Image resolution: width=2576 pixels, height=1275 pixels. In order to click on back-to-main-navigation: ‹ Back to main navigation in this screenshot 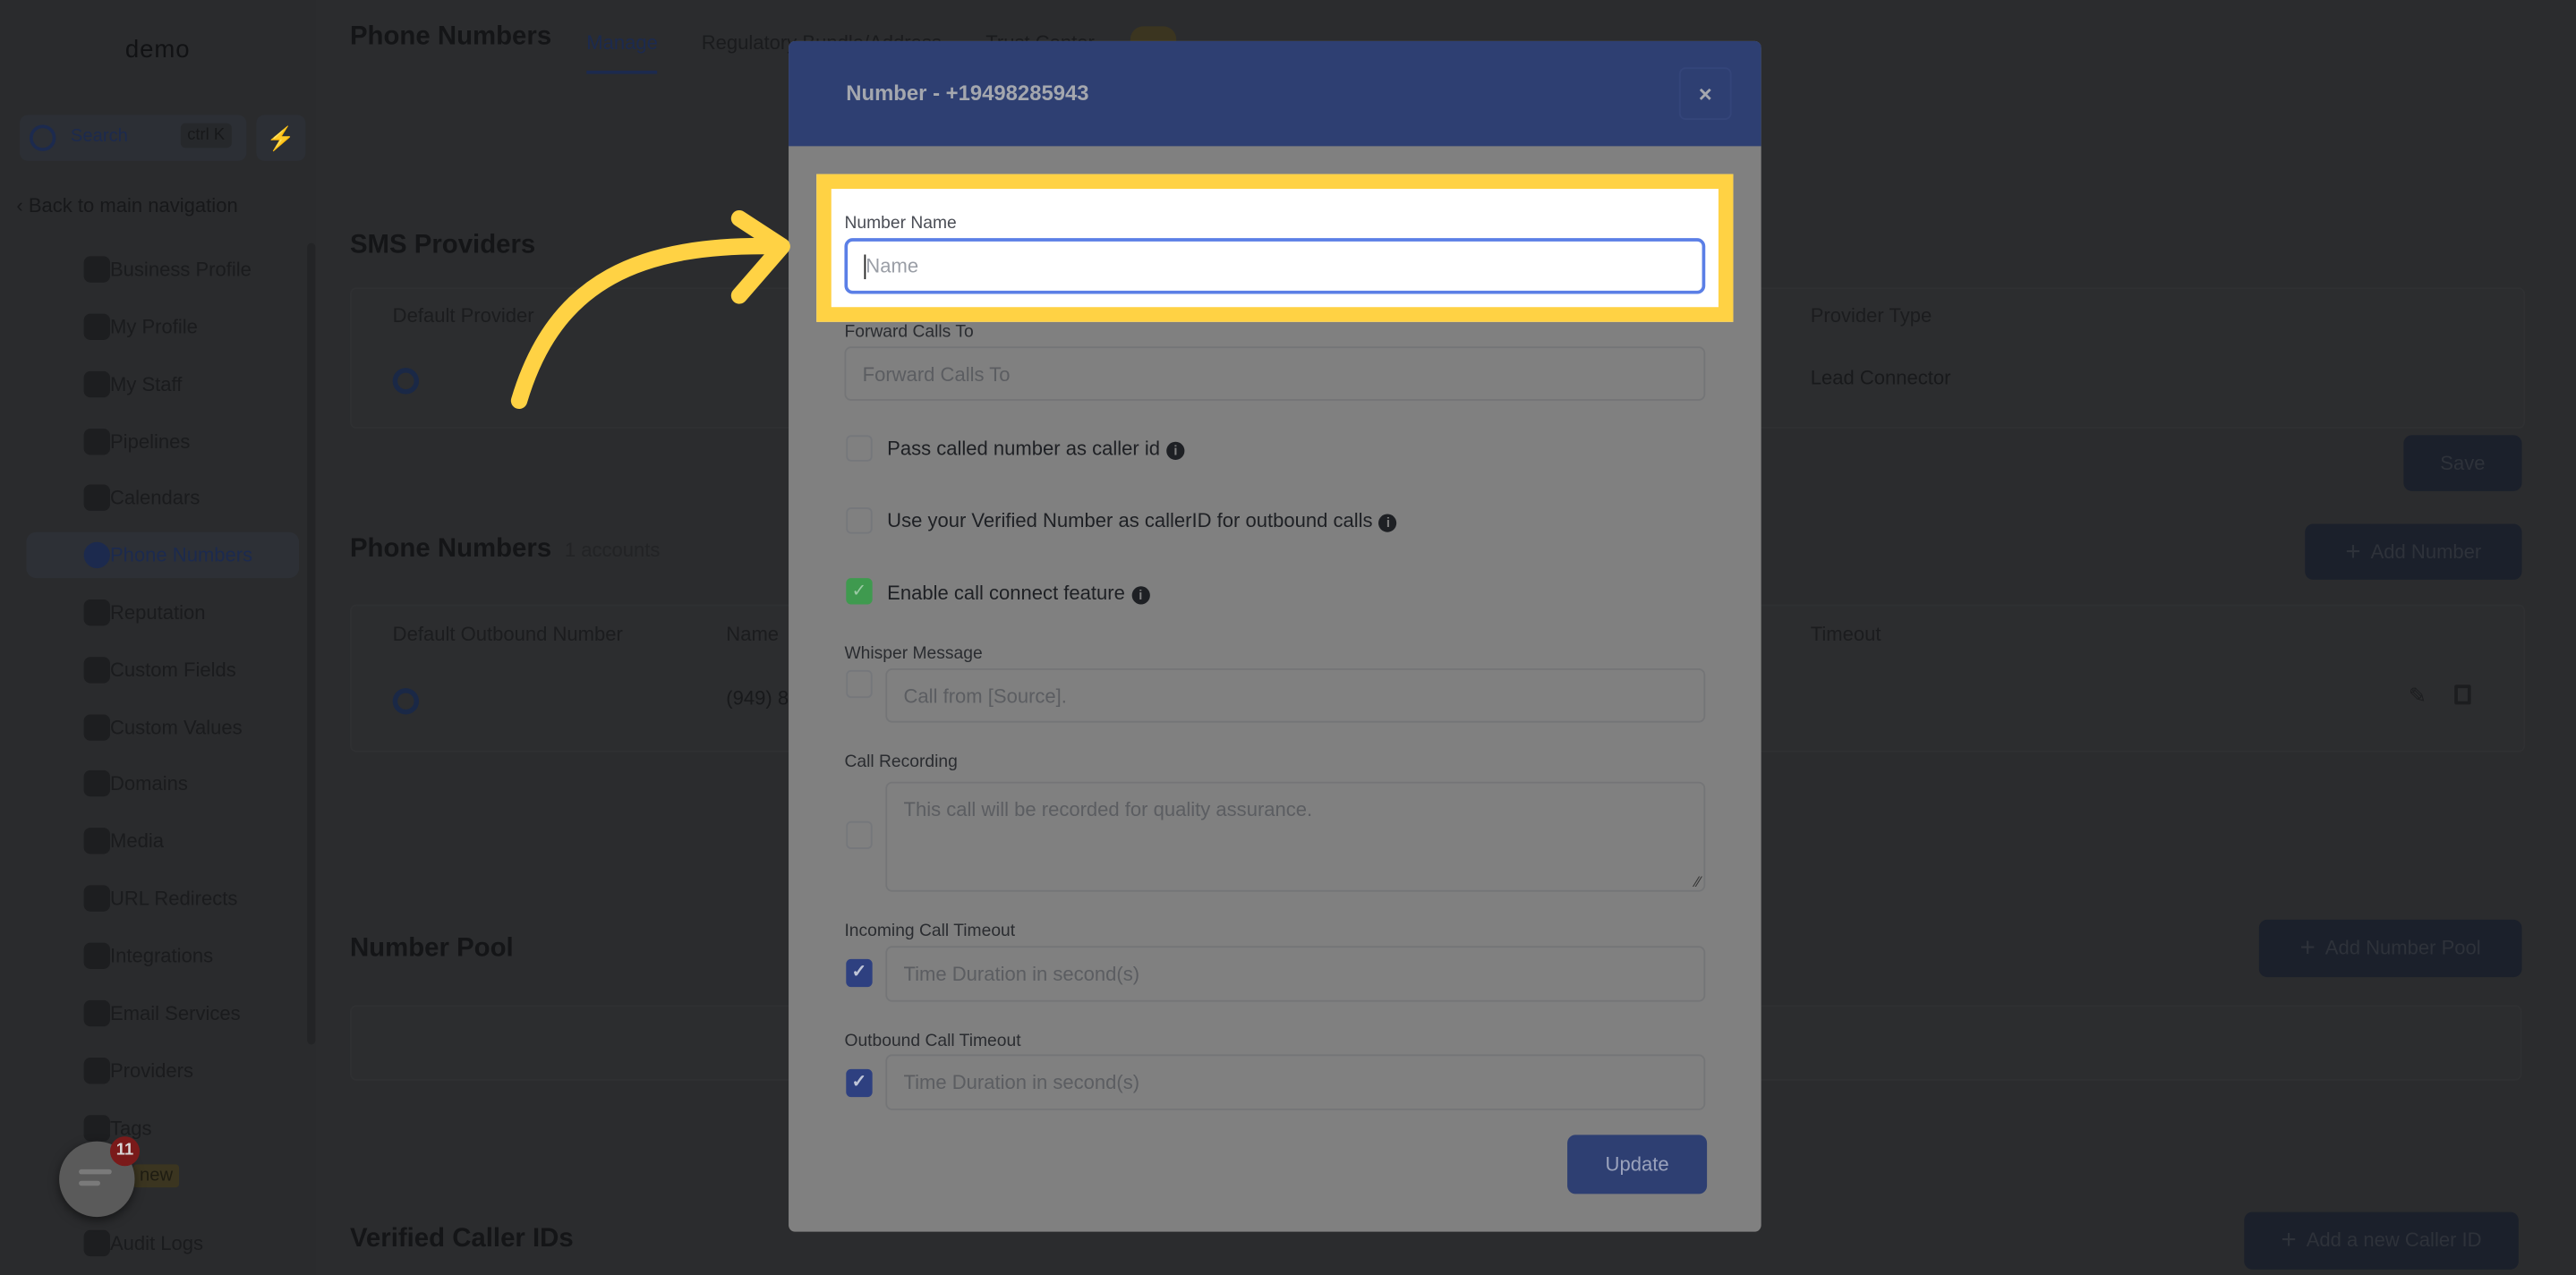, I will do `click(126, 205)`.